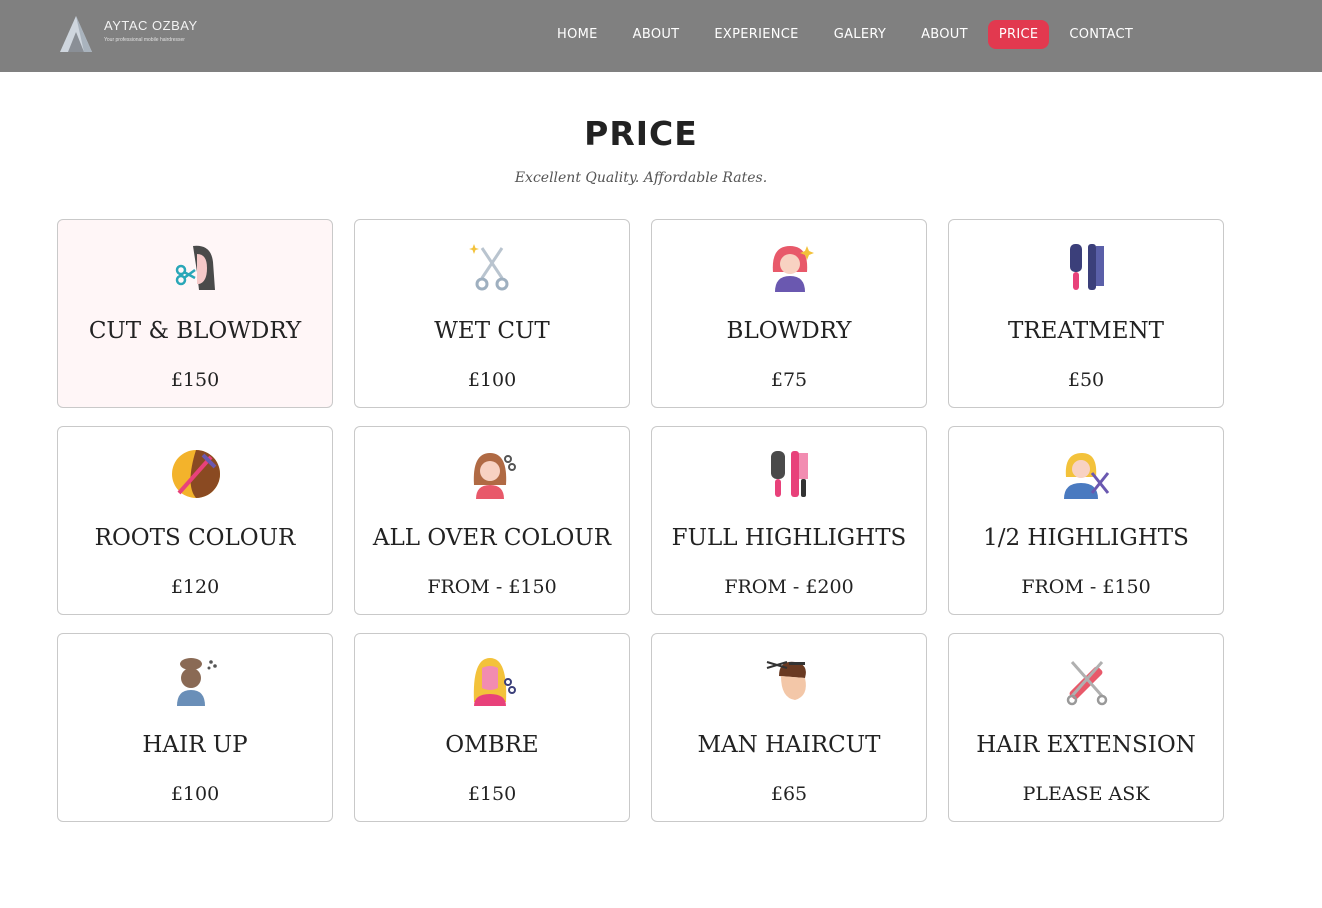  What do you see at coordinates (789, 331) in the screenshot?
I see `service-name: BLOWDRY` at bounding box center [789, 331].